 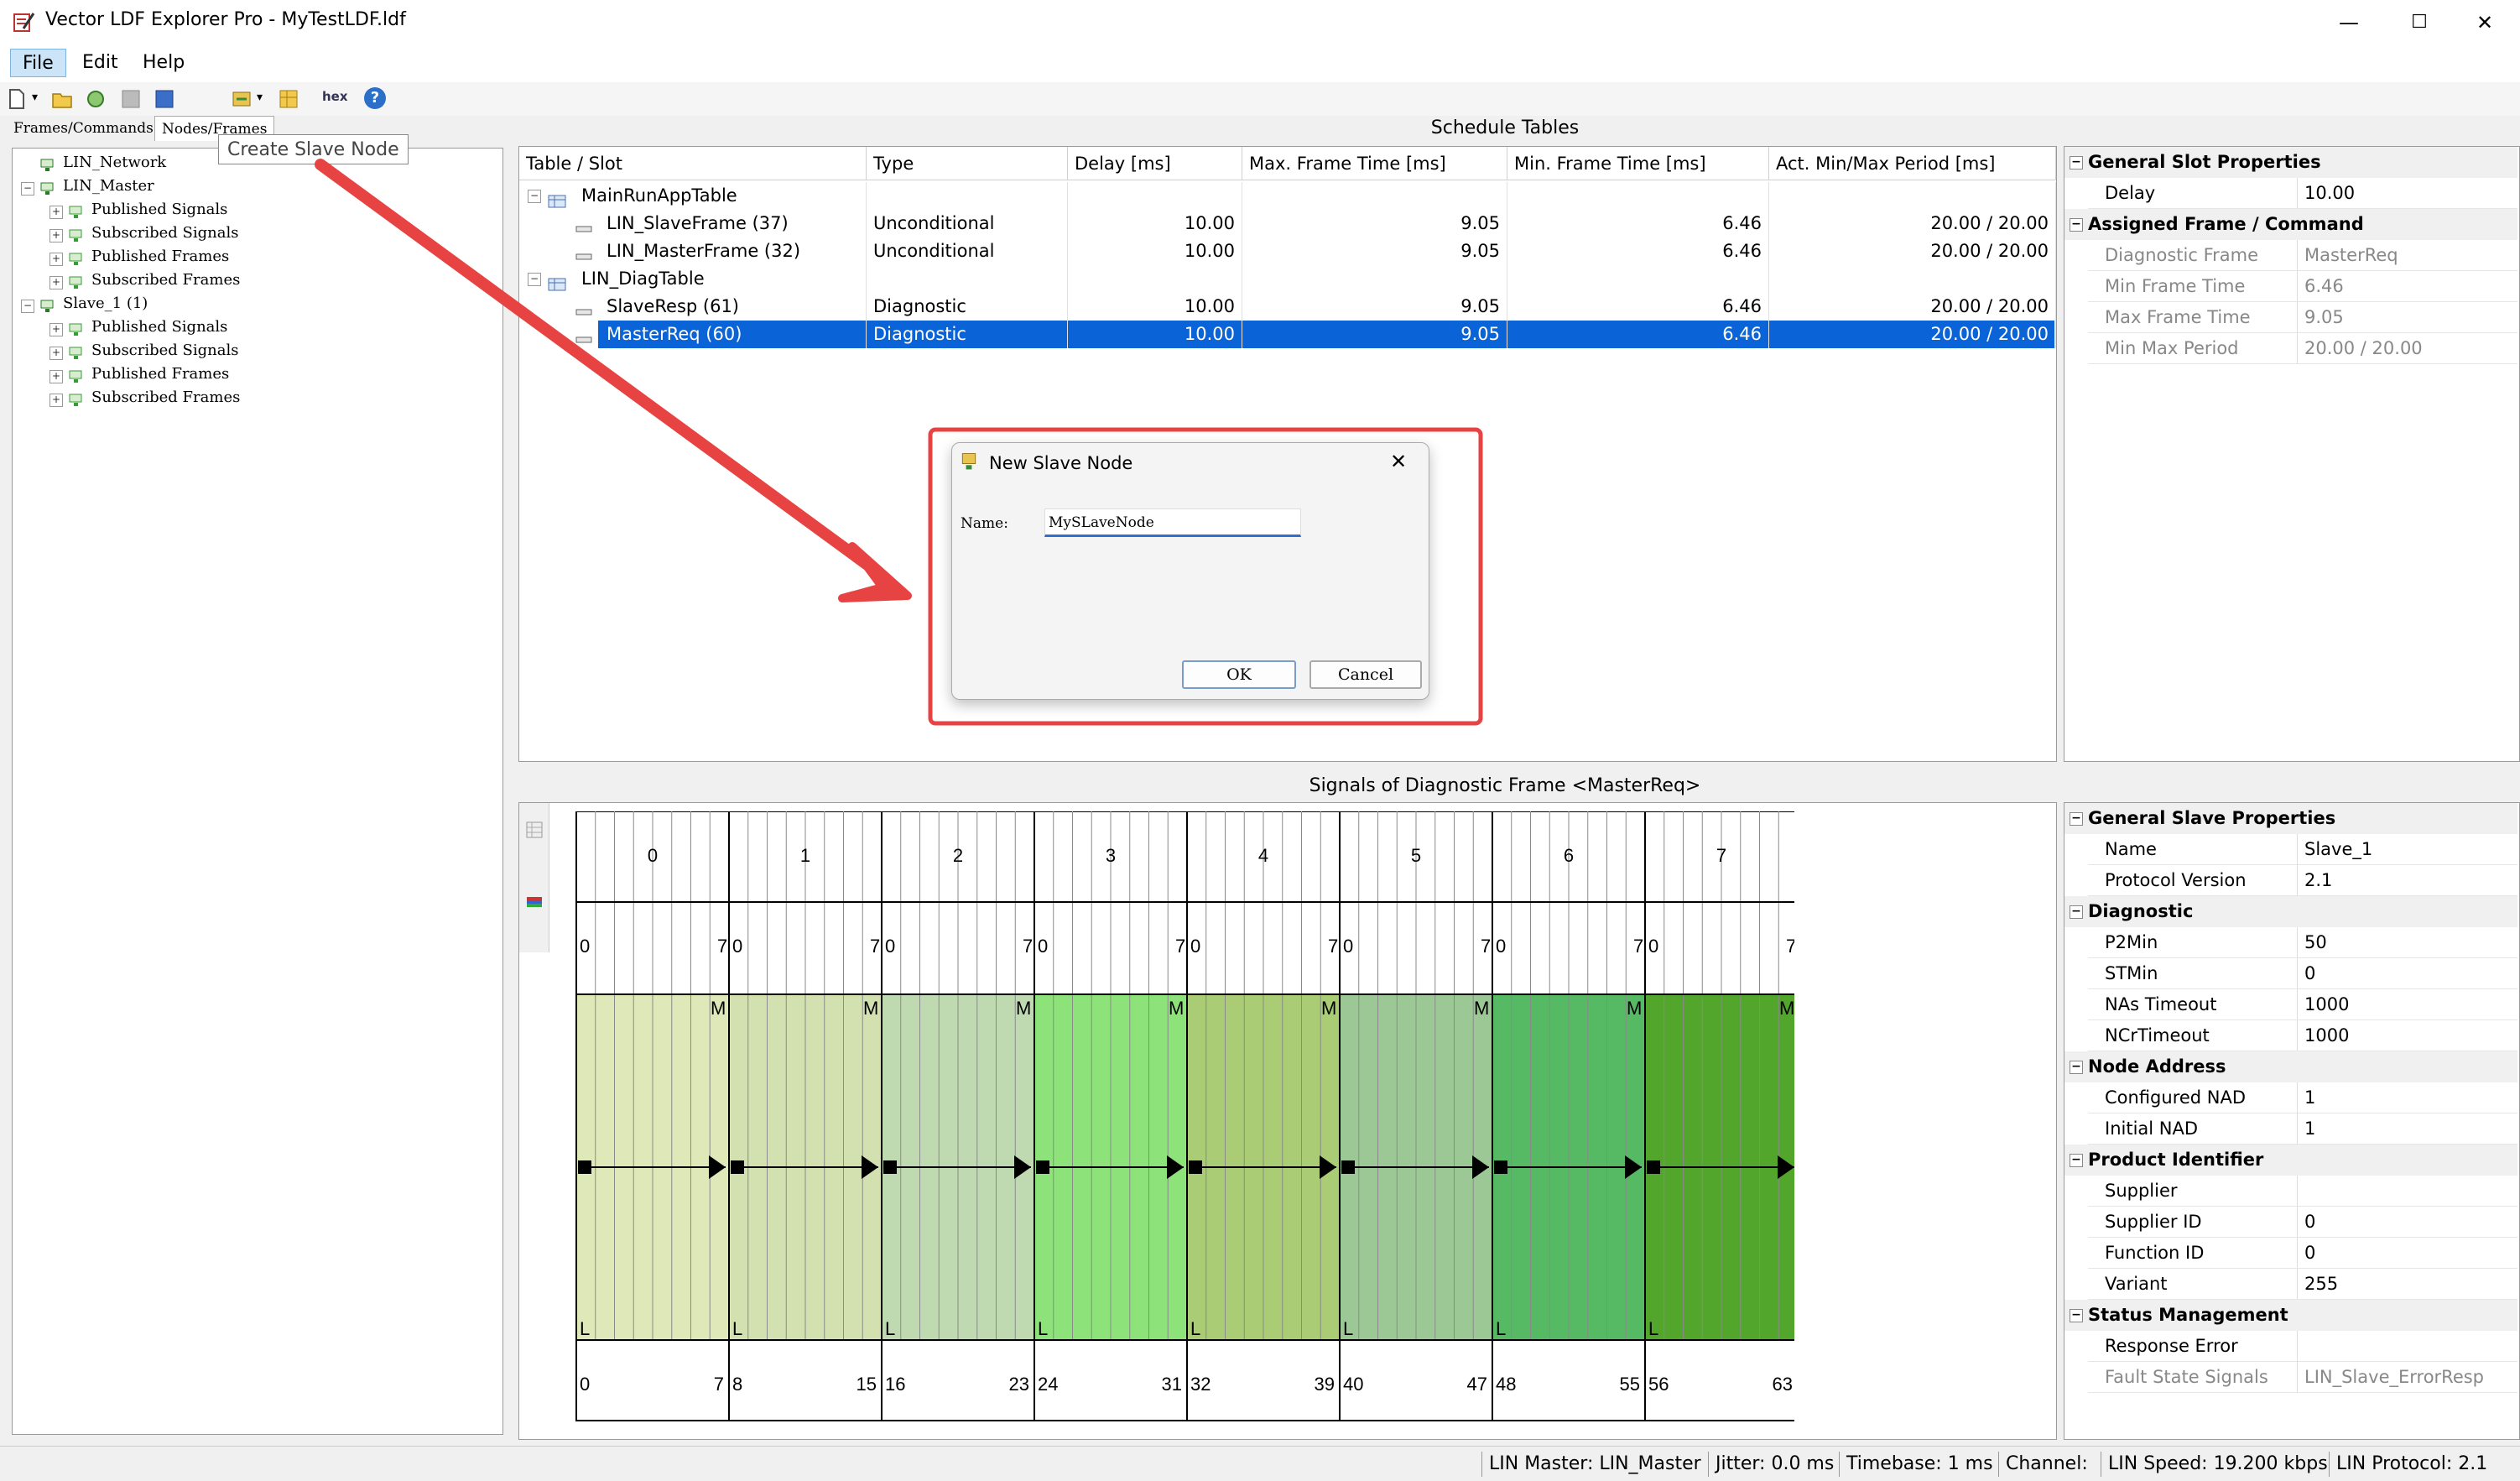 I want to click on category-header: − Node Address, so click(x=2290, y=1066).